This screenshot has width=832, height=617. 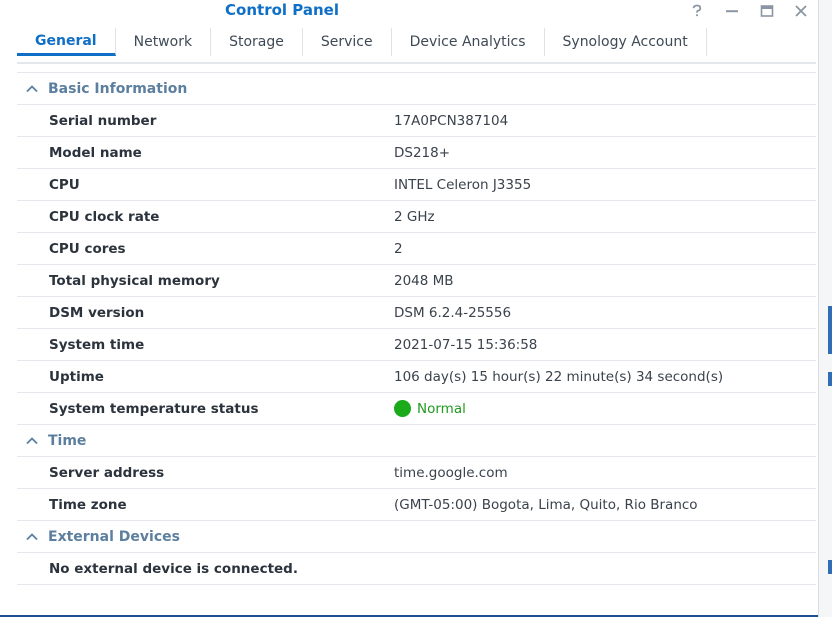 I want to click on minimize-button, so click(x=732, y=11).